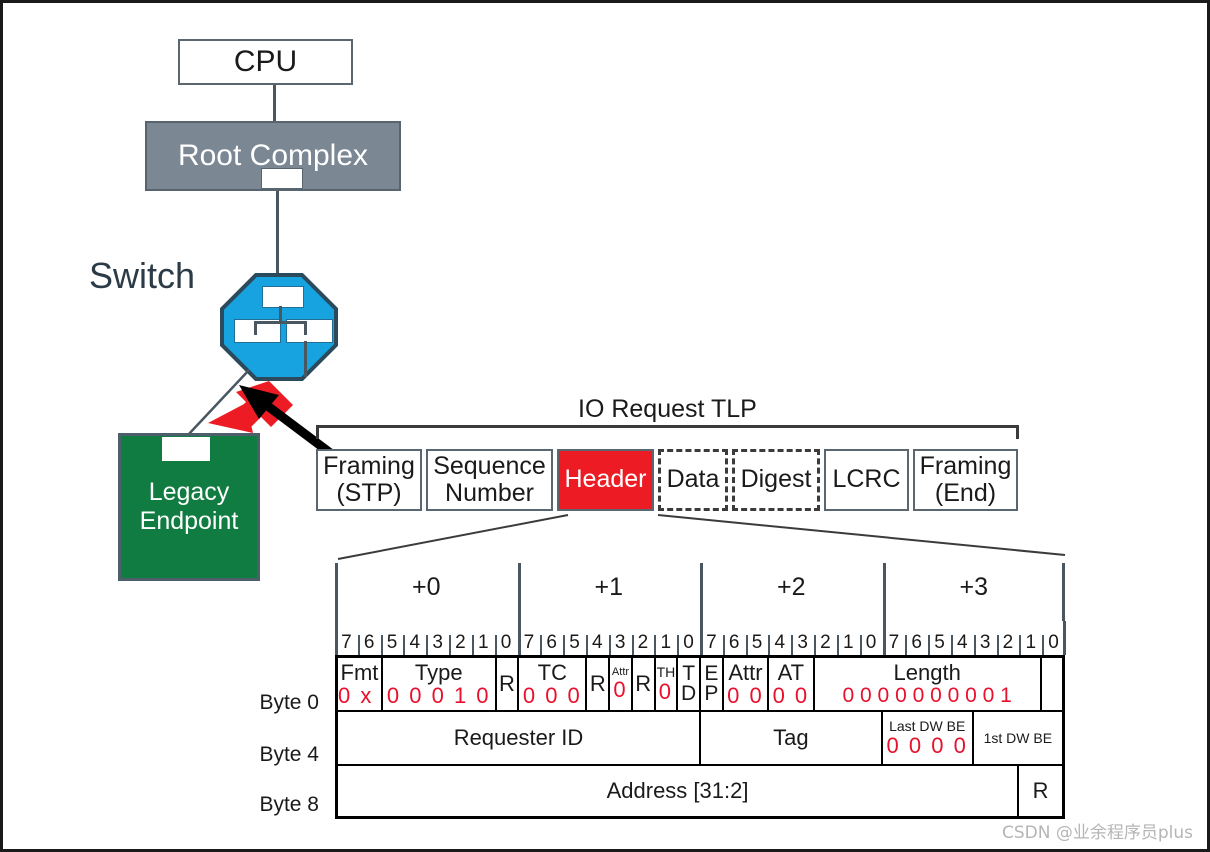 This screenshot has width=1210, height=852. I want to click on header-field-tc: TC 0 0 0, so click(552, 683).